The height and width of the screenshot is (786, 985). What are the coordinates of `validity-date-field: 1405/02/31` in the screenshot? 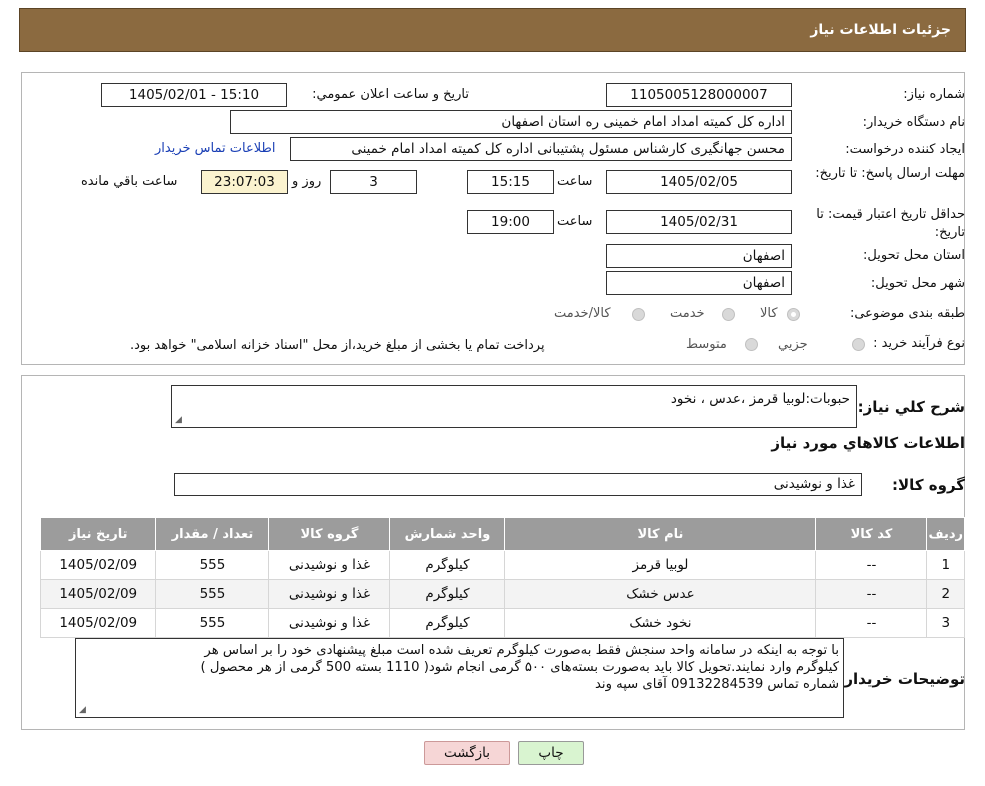 It's located at (699, 222).